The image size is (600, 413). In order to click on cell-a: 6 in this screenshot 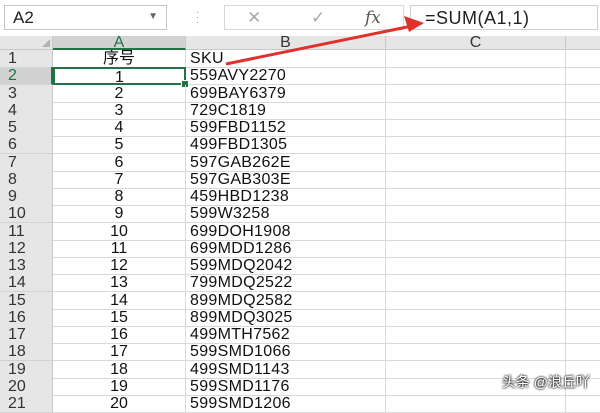, I will do `click(119, 162)`.